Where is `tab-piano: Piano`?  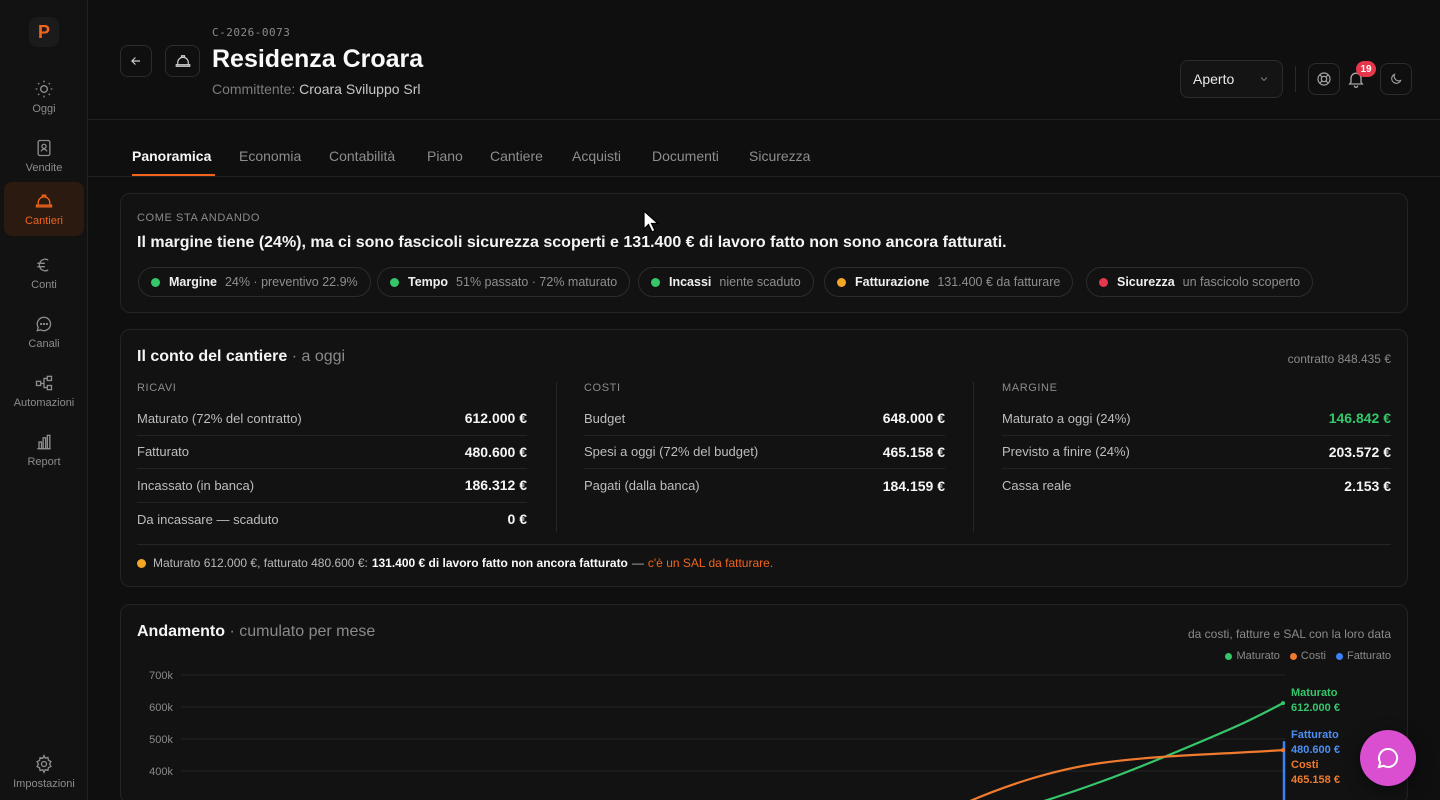
tab-piano: Piano is located at coordinates (445, 156).